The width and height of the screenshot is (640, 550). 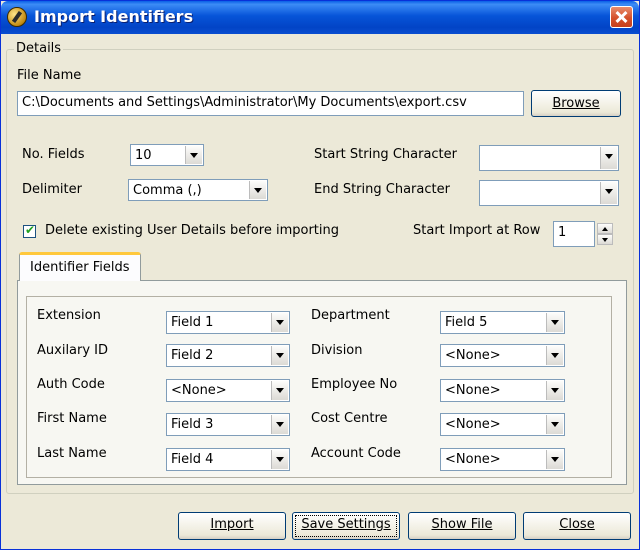 What do you see at coordinates (502, 424) in the screenshot?
I see `cost-centre-select: <None>` at bounding box center [502, 424].